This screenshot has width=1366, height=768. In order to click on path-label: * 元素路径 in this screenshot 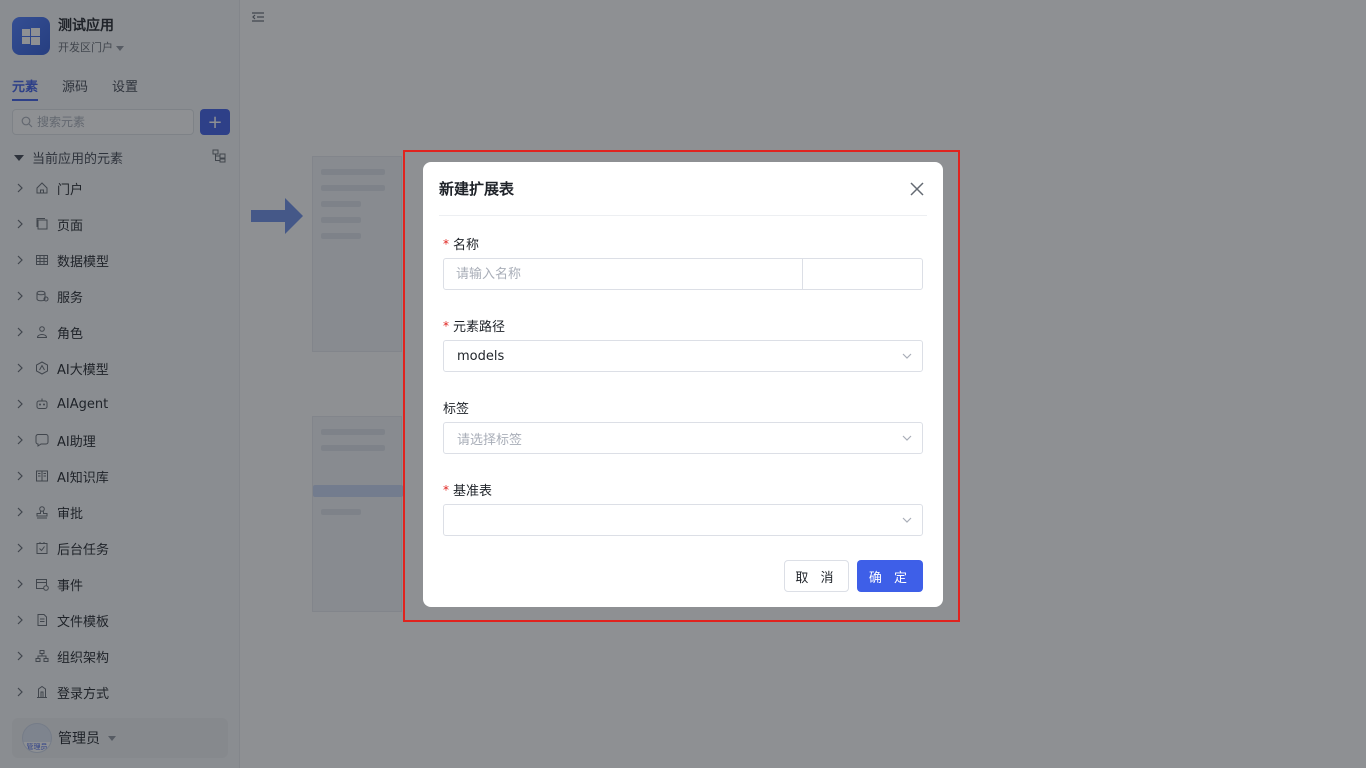, I will do `click(474, 326)`.